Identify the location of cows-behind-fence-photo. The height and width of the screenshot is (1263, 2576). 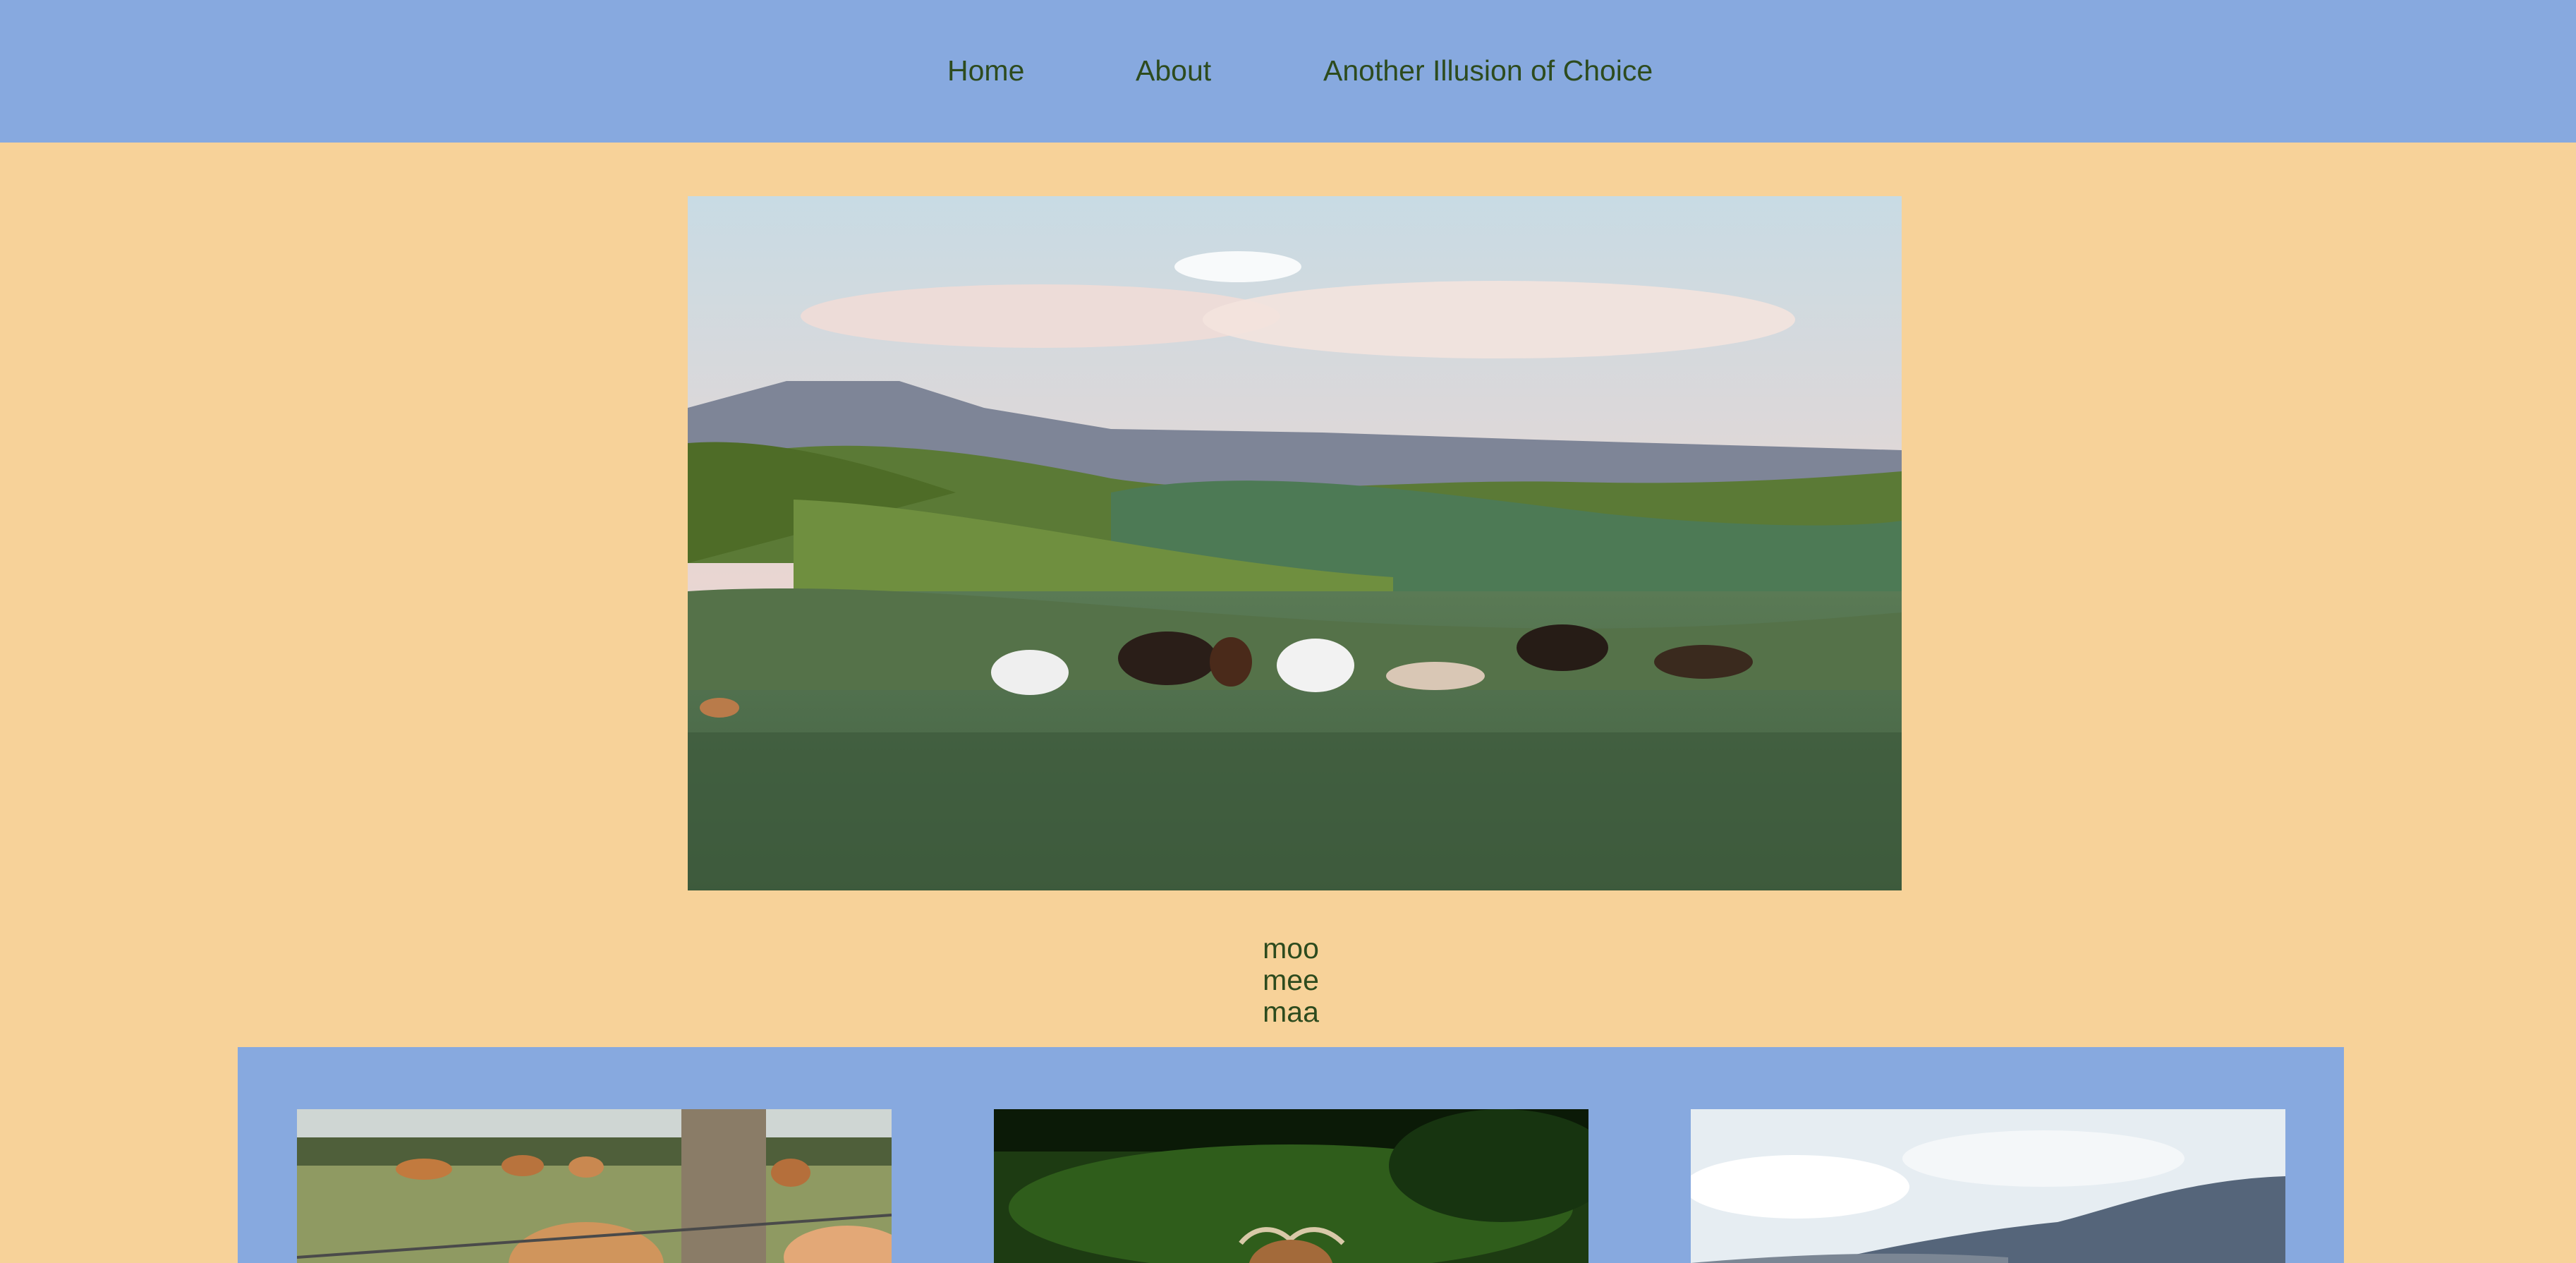
(594, 1186).